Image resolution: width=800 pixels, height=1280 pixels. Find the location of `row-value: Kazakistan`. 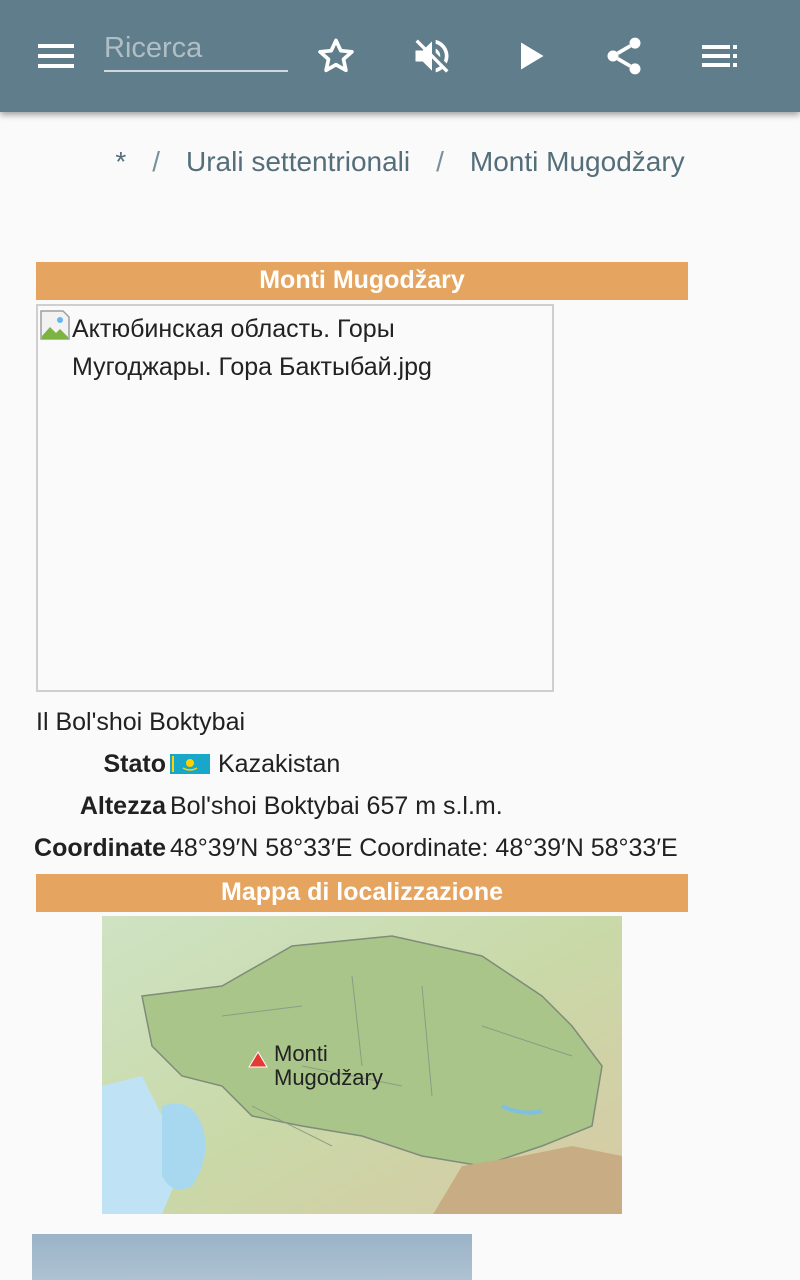

row-value: Kazakistan is located at coordinates (255, 764).